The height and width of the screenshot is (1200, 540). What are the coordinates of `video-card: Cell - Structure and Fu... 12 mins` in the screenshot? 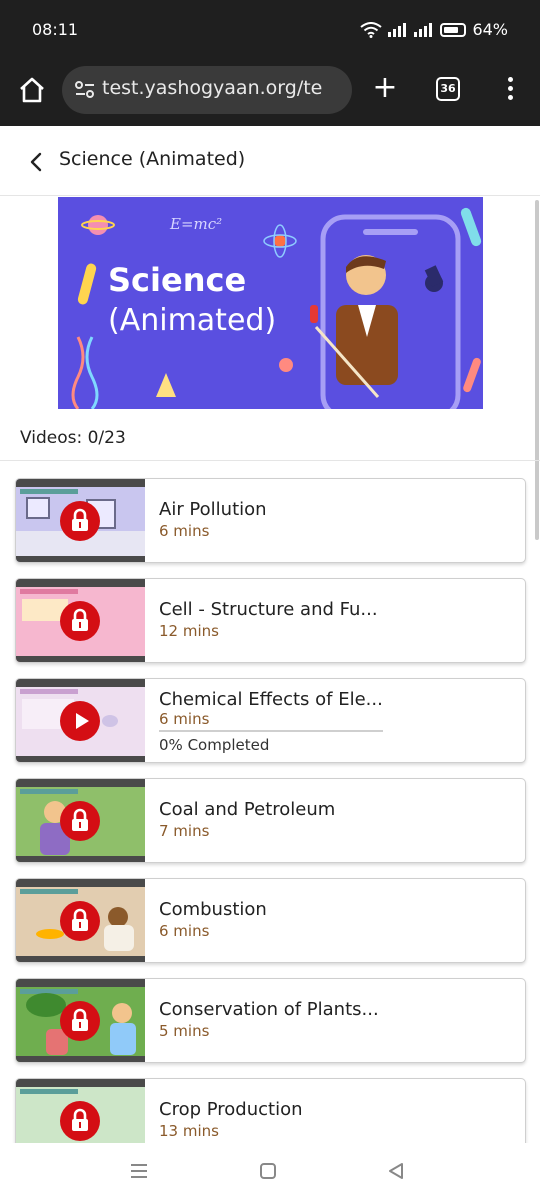 It's located at (270, 620).